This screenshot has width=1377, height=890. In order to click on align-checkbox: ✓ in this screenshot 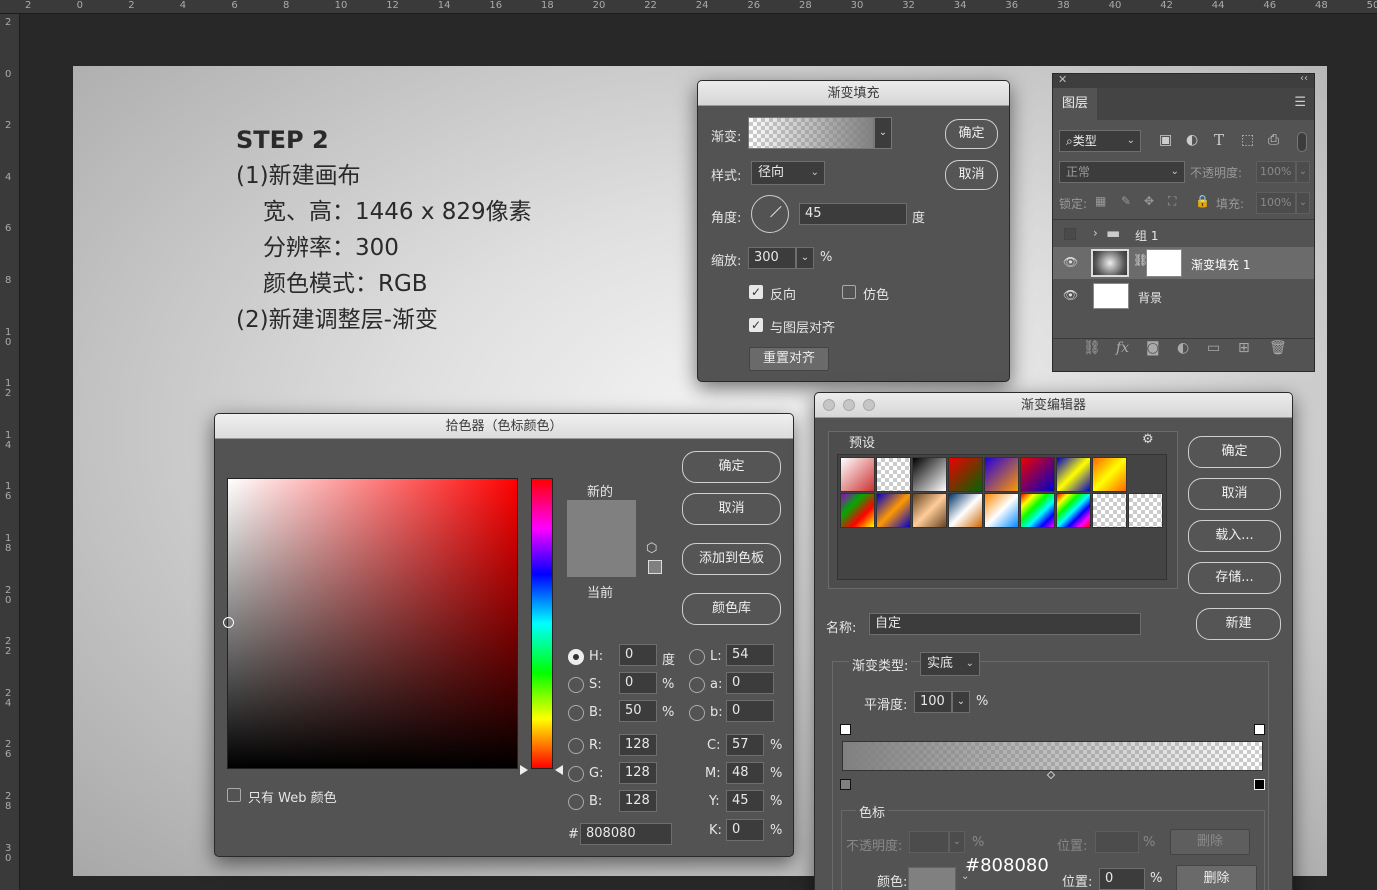, I will do `click(756, 325)`.